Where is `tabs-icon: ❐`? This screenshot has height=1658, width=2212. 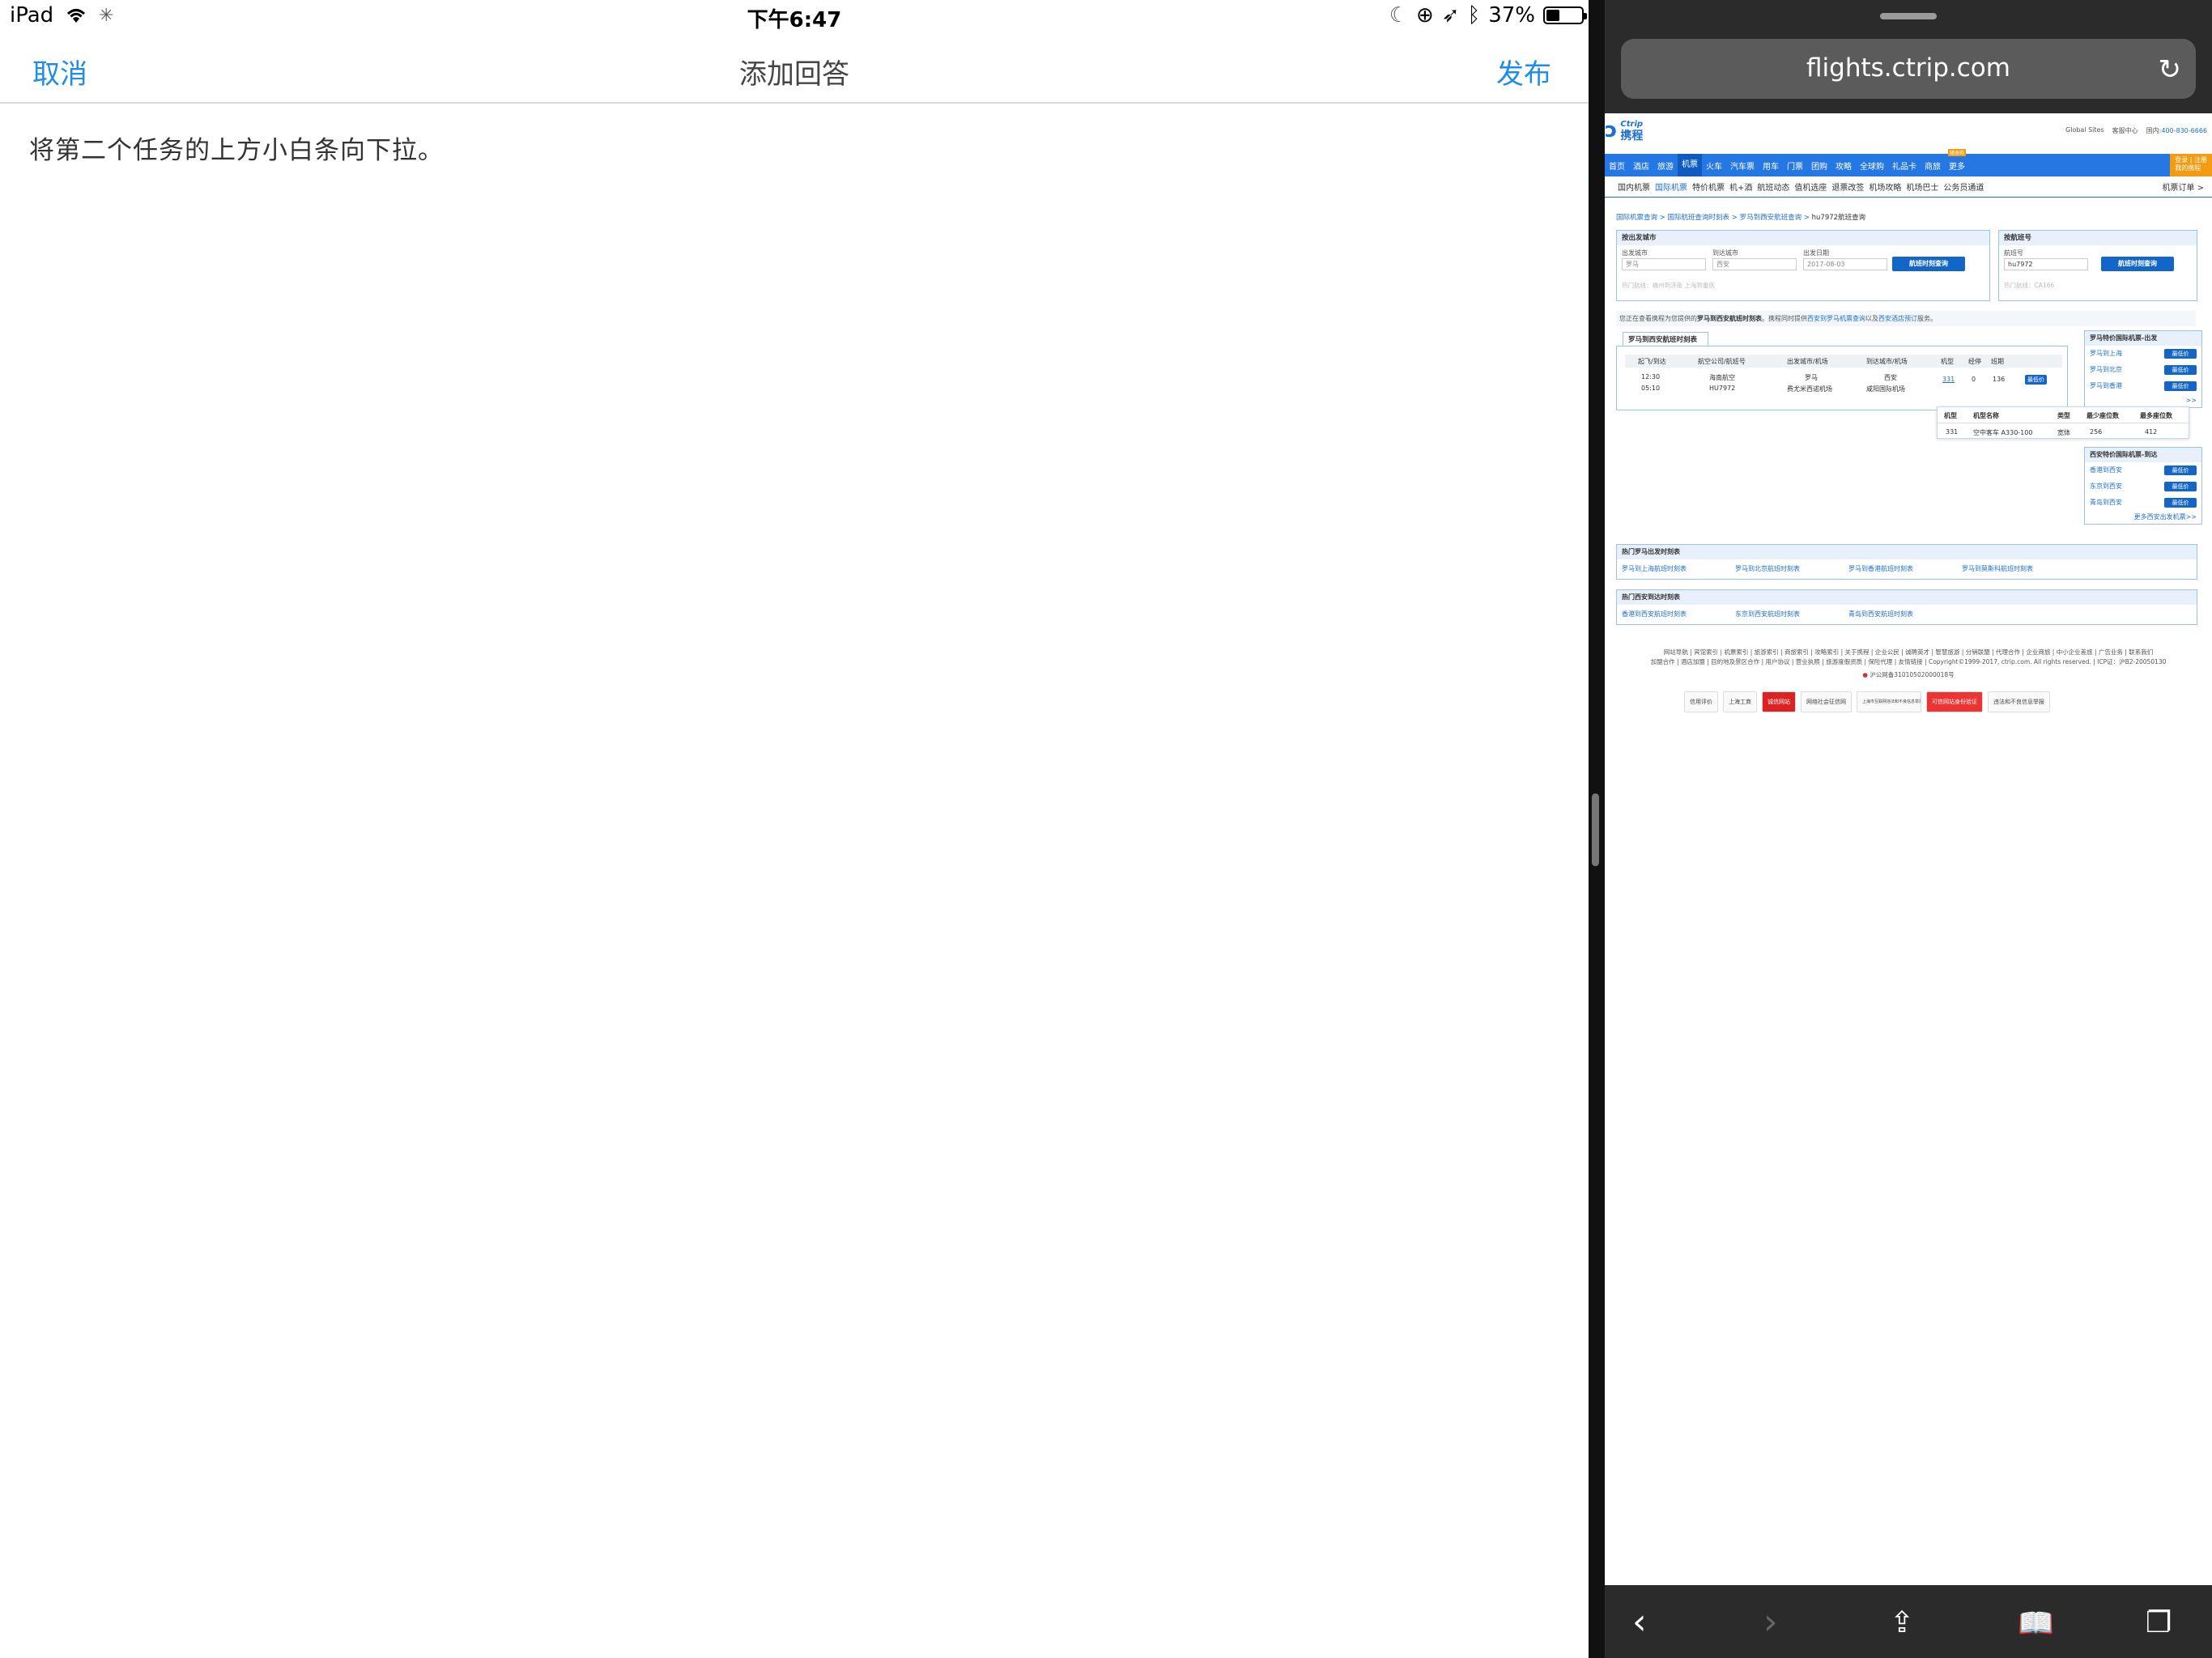
tabs-icon: ❐ is located at coordinates (2159, 1622).